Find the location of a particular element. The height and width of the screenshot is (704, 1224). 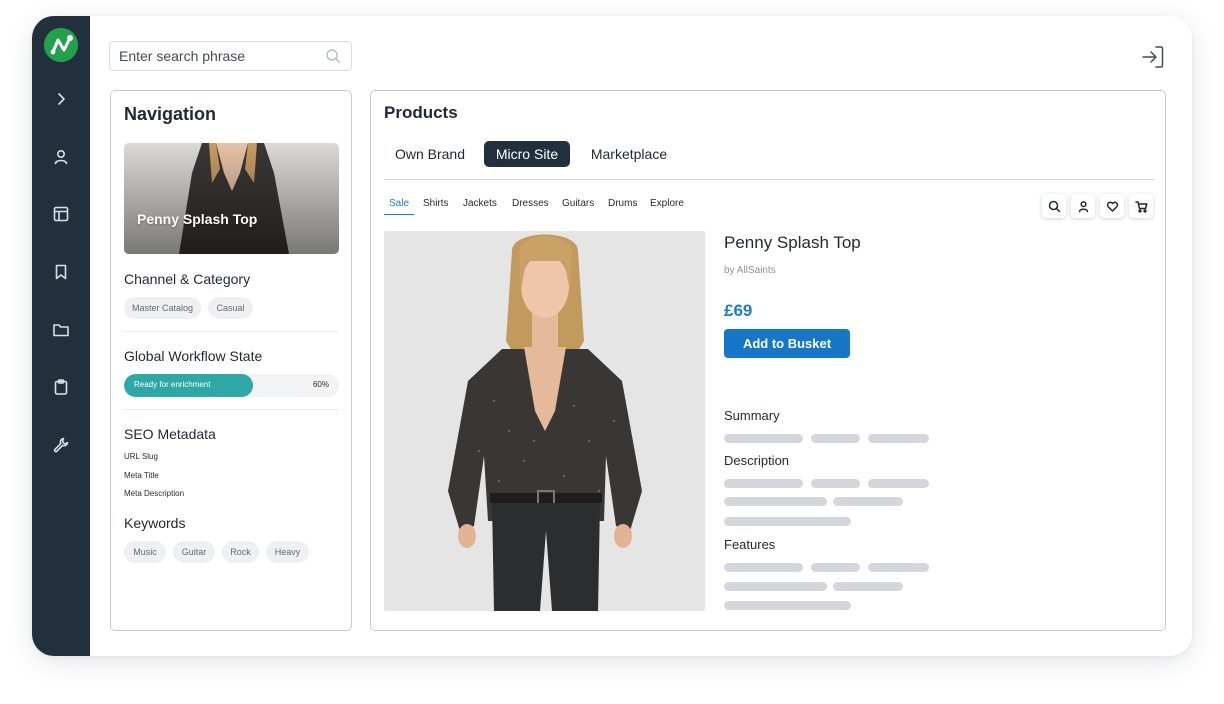

logout-button is located at coordinates (1153, 57).